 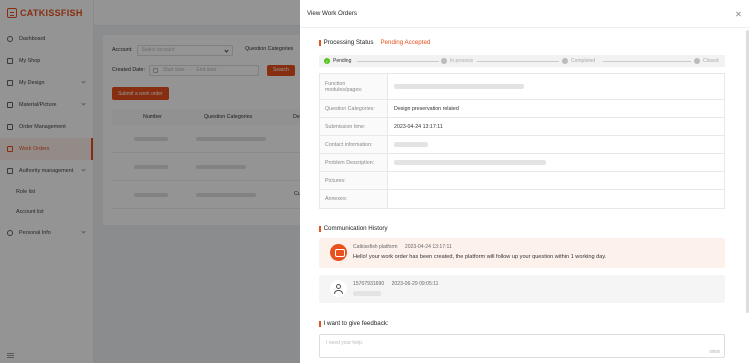 What do you see at coordinates (522, 61) in the screenshot?
I see `status-steps: ✓ Pending In process Completed Closed` at bounding box center [522, 61].